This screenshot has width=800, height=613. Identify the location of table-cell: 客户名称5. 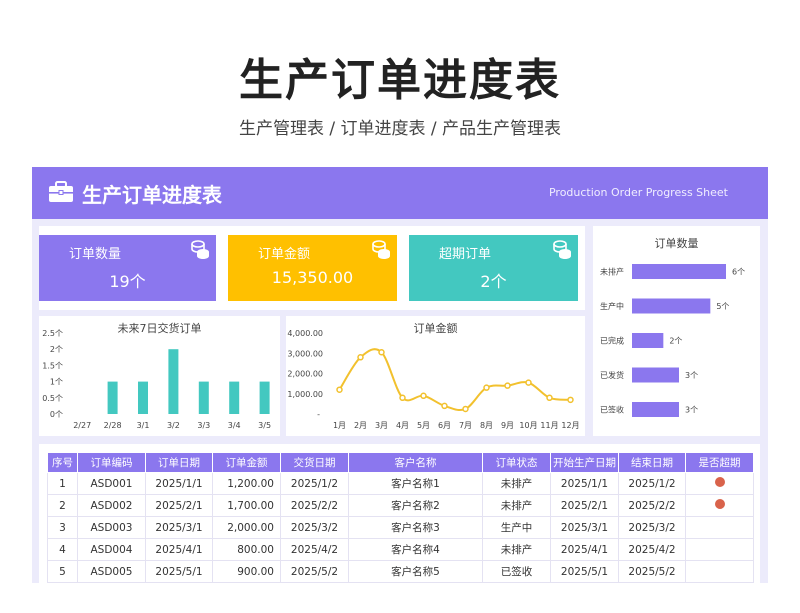
(415, 571).